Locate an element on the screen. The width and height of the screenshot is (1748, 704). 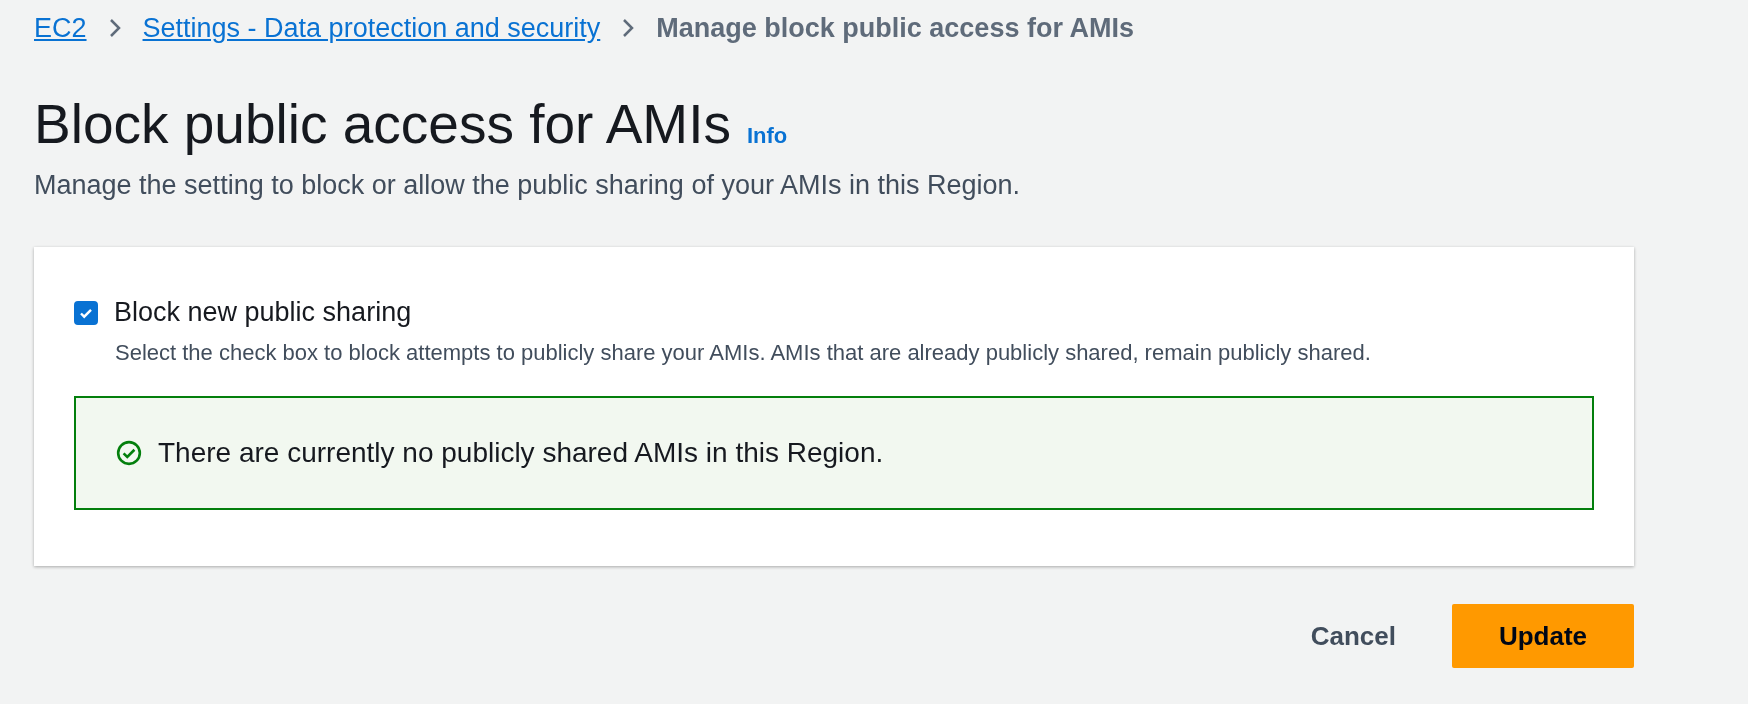
breadcrumb-link: Settings - Data protection and security is located at coordinates (371, 28).